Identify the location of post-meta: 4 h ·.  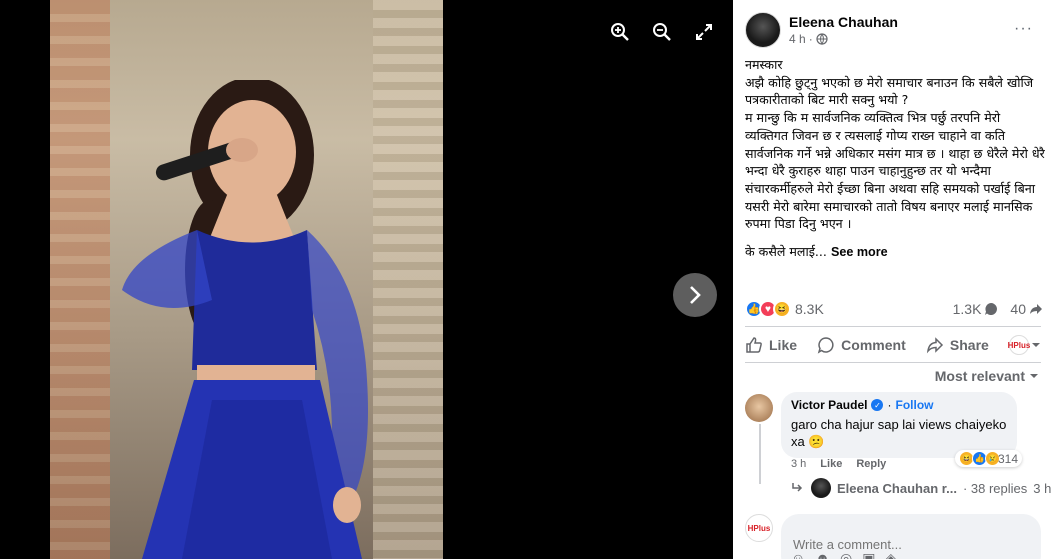
(843, 39).